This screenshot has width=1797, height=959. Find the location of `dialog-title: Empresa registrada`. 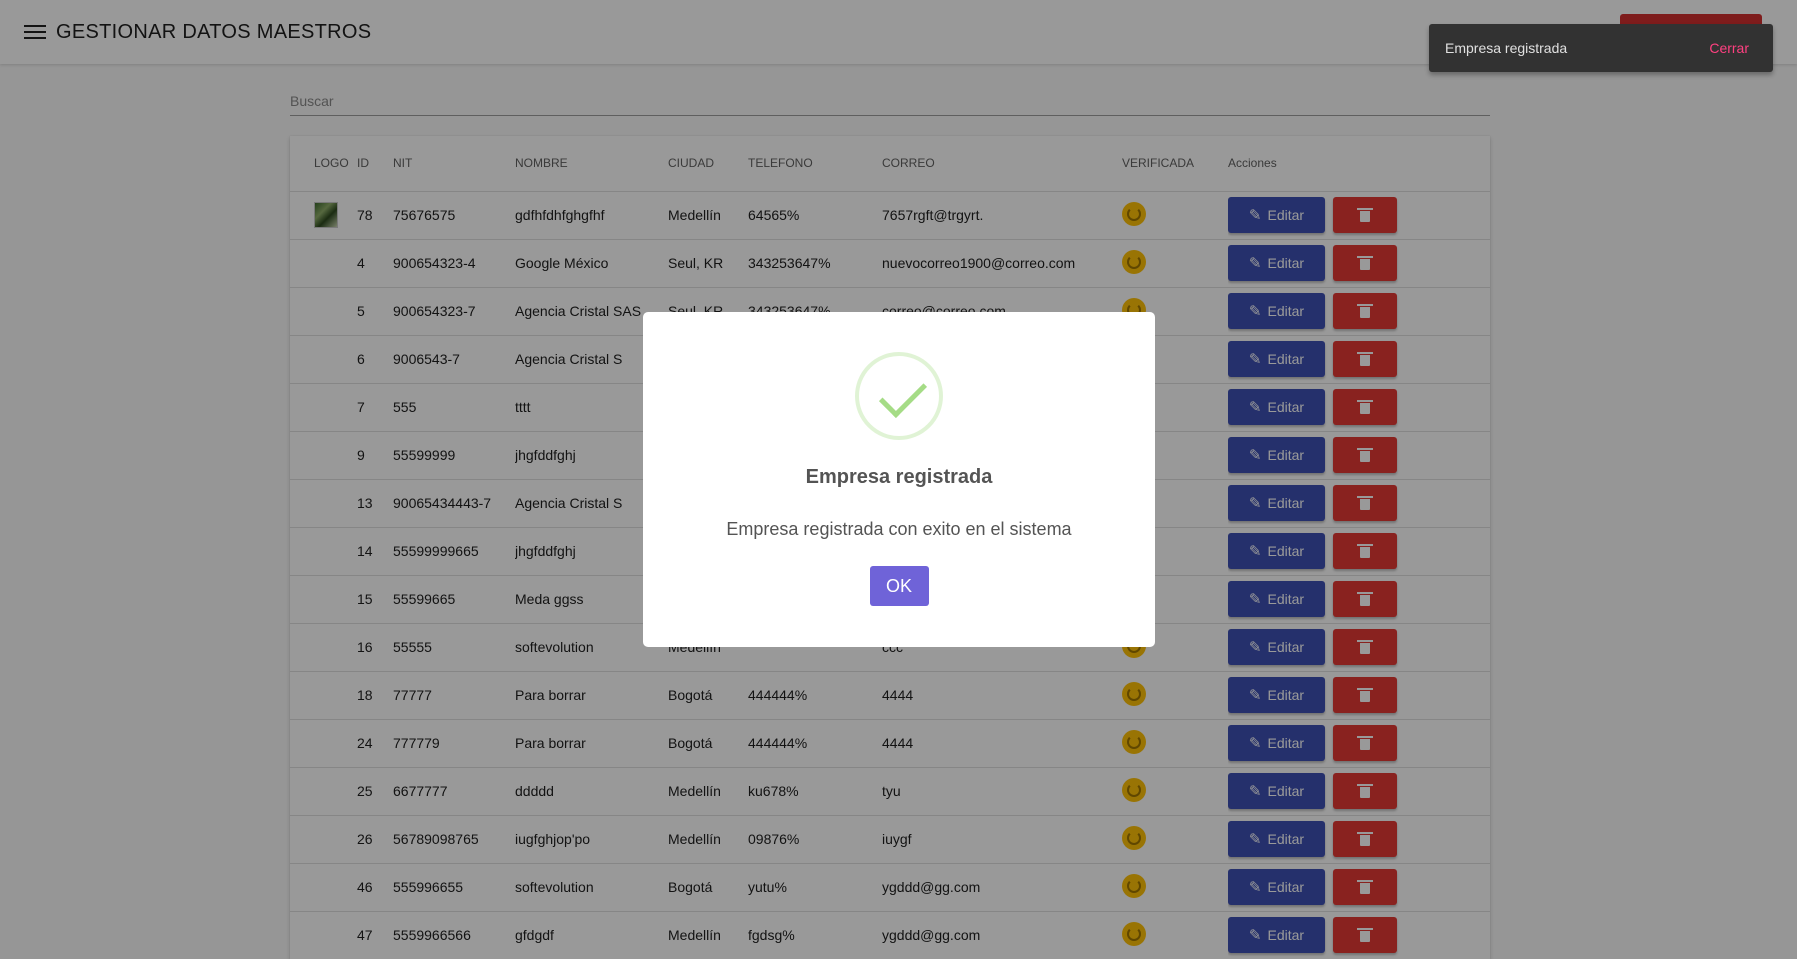

dialog-title: Empresa registrada is located at coordinates (899, 477).